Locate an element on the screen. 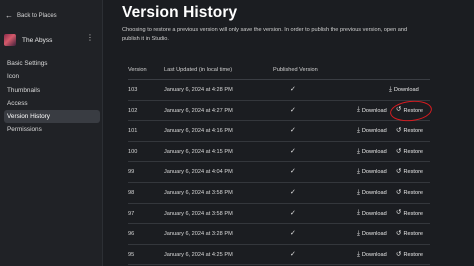 This screenshot has width=474, height=266. sidebar-item-basic-settings: Basic Settings is located at coordinates (52, 63).